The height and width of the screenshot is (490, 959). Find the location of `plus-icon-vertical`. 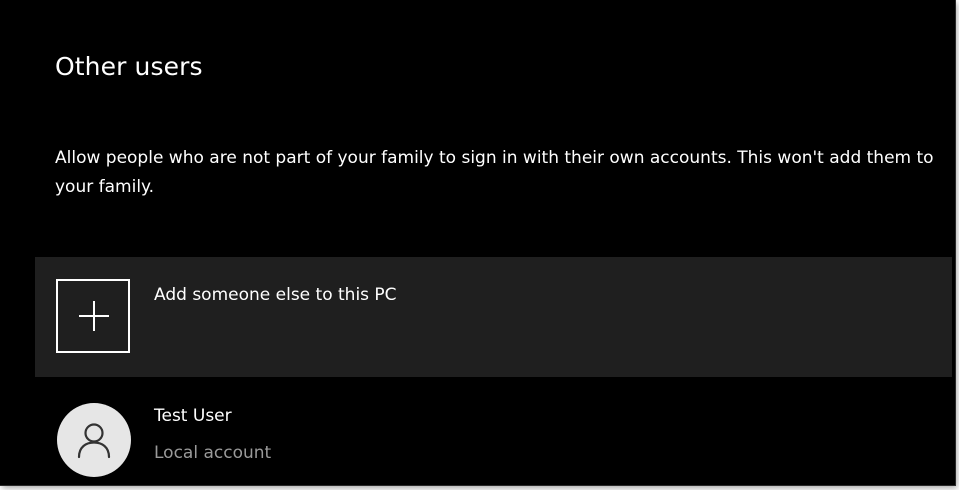

plus-icon-vertical is located at coordinates (94, 316).